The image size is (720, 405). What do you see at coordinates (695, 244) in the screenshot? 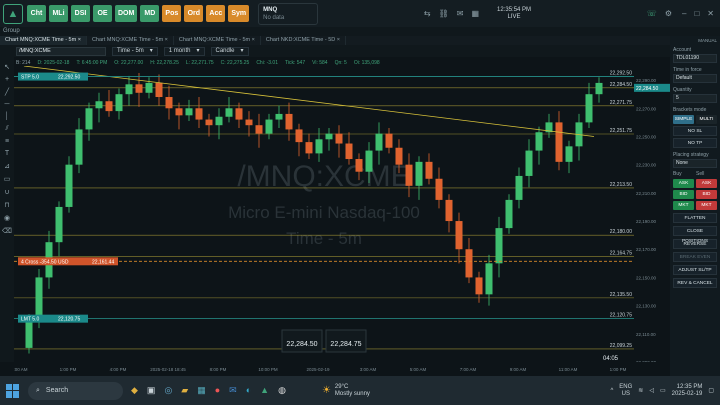
I see `reverse-button: REVERSE` at bounding box center [695, 244].